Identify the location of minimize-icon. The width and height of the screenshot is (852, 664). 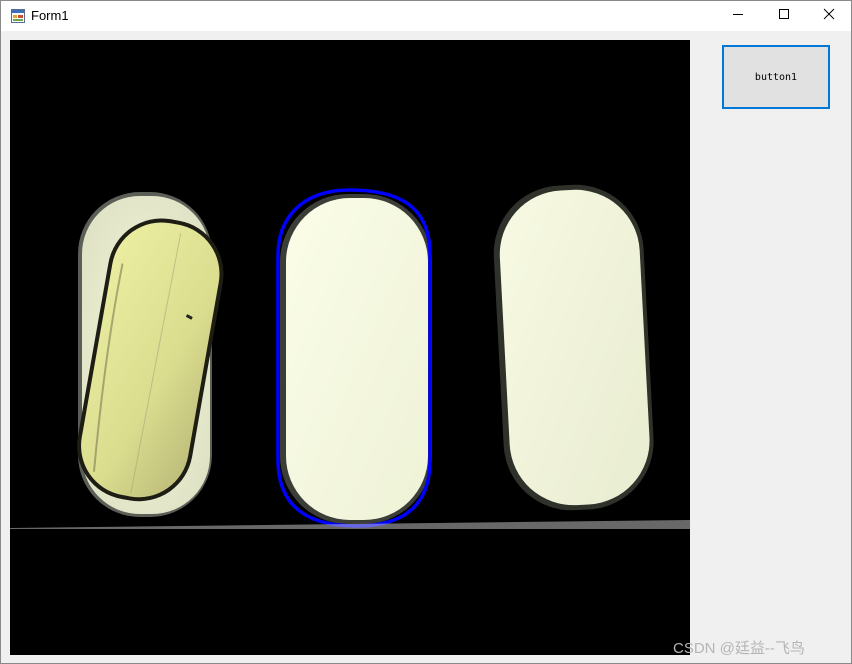
(738, 16).